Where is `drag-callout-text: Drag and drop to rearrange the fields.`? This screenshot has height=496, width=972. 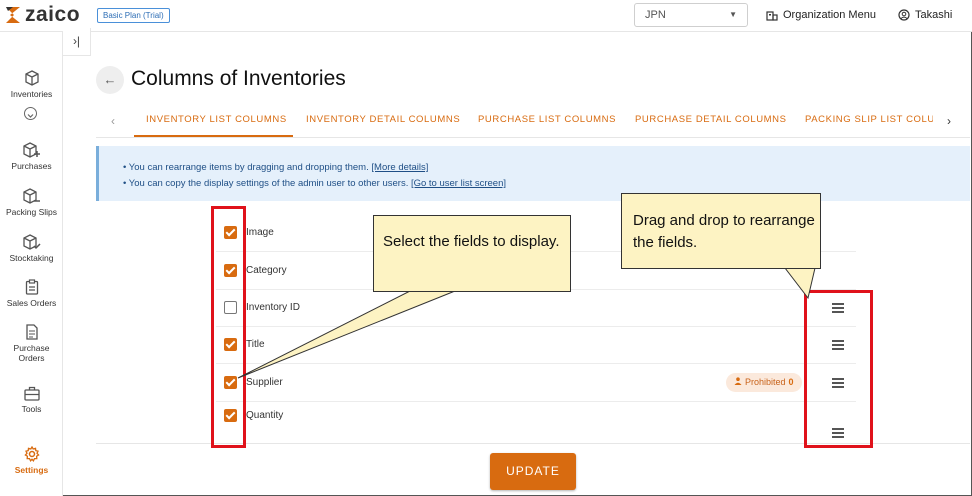 drag-callout-text: Drag and drop to rearrange the fields. is located at coordinates (724, 231).